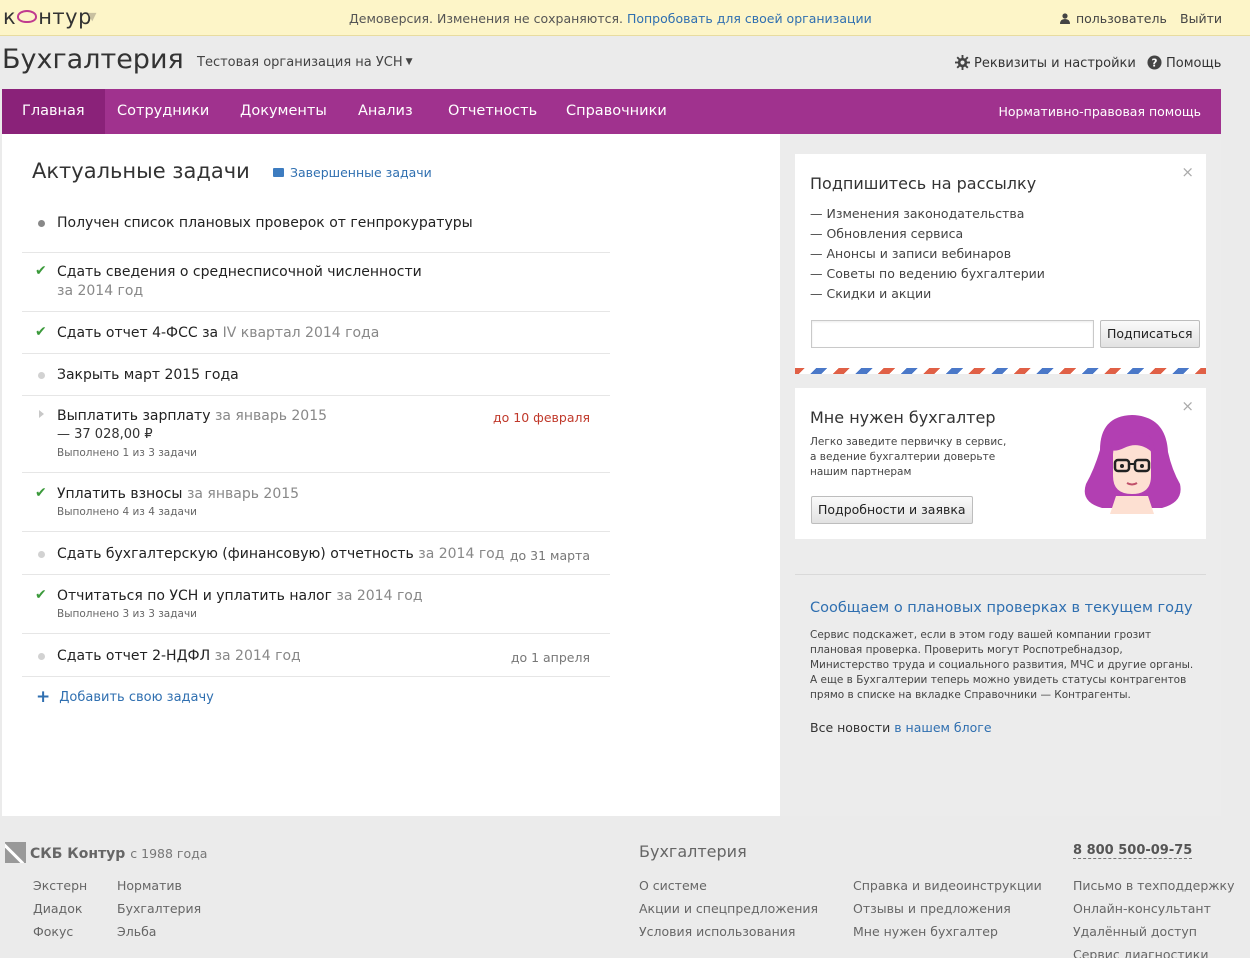 The height and width of the screenshot is (958, 1250). Describe the element at coordinates (728, 885) in the screenshot. I see `footer-link: О системе` at that location.